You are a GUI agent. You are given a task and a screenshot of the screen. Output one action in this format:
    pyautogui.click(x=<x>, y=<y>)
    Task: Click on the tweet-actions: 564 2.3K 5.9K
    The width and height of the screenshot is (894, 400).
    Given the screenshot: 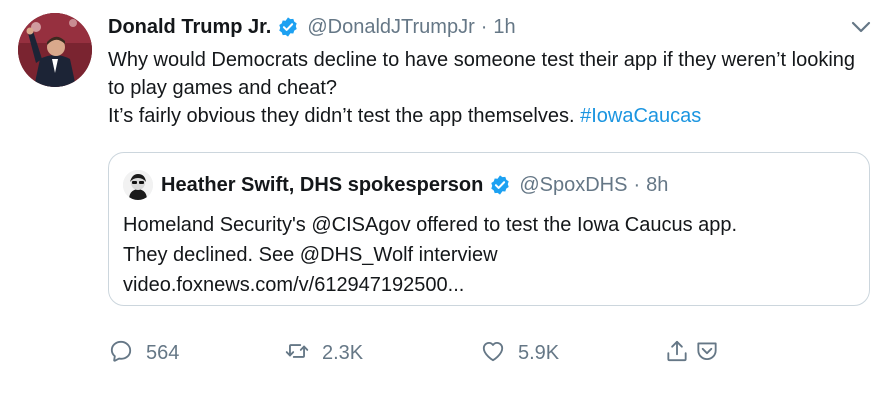 What is the action you would take?
    pyautogui.click(x=418, y=353)
    